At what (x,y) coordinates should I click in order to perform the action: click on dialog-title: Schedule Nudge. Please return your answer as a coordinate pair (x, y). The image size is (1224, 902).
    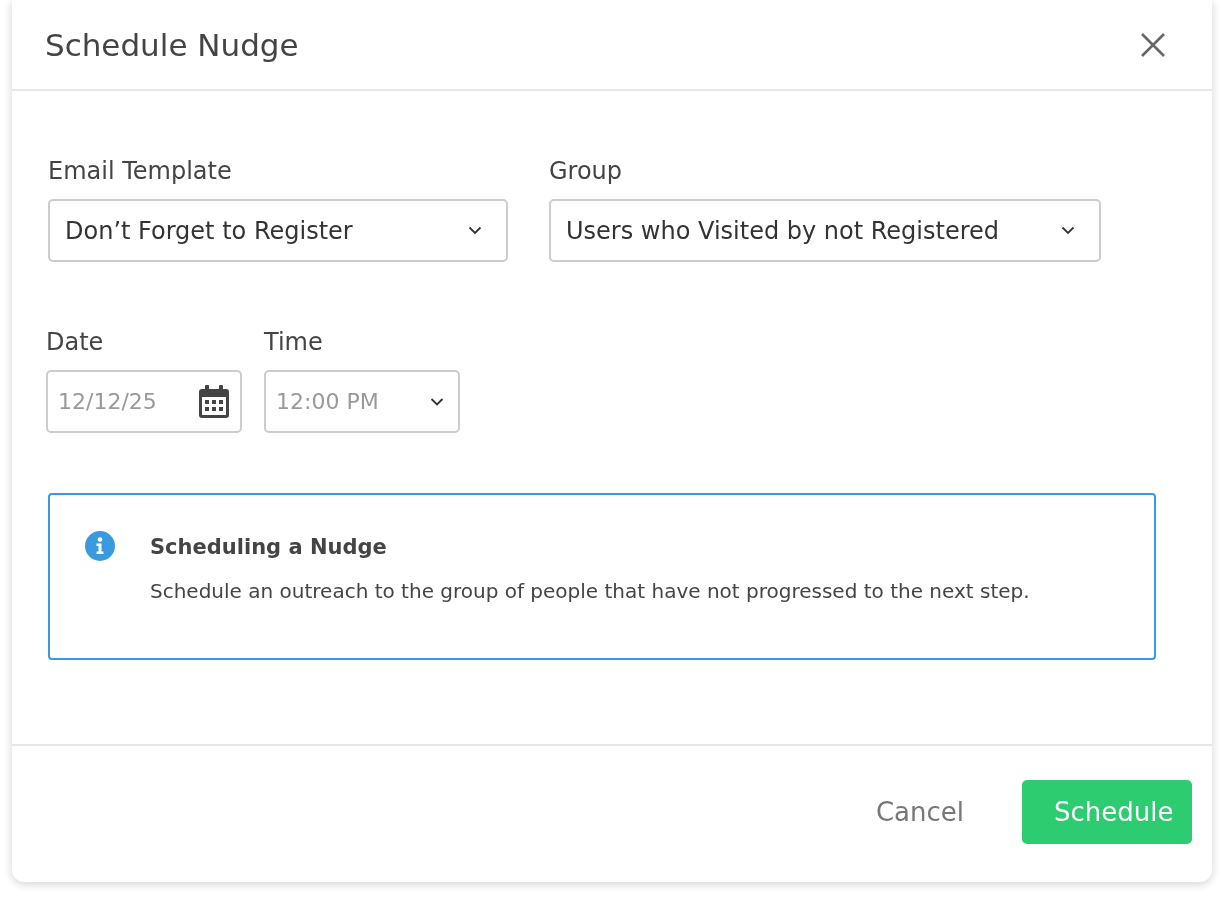
    Looking at the image, I should click on (172, 44).